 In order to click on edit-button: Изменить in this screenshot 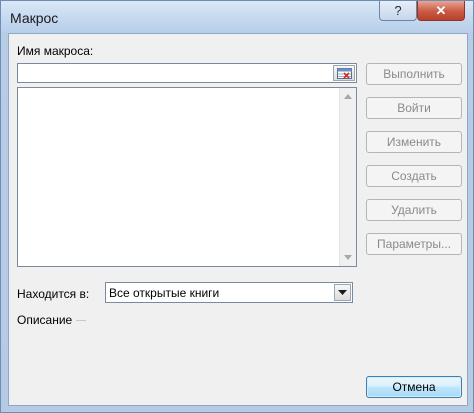, I will do `click(414, 142)`.